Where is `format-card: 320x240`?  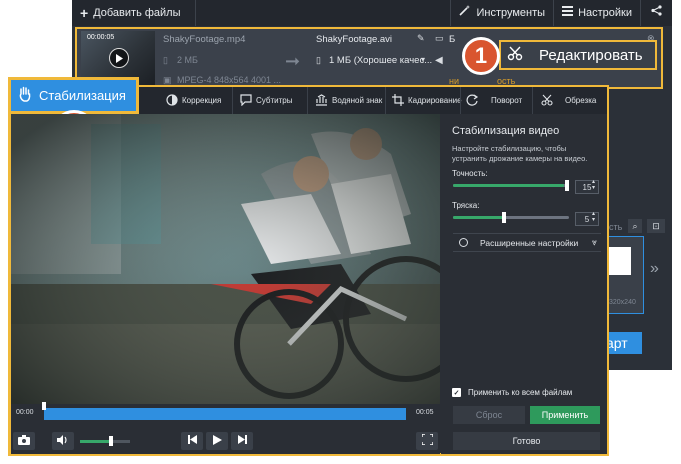
format-card: 320x240 is located at coordinates (626, 275).